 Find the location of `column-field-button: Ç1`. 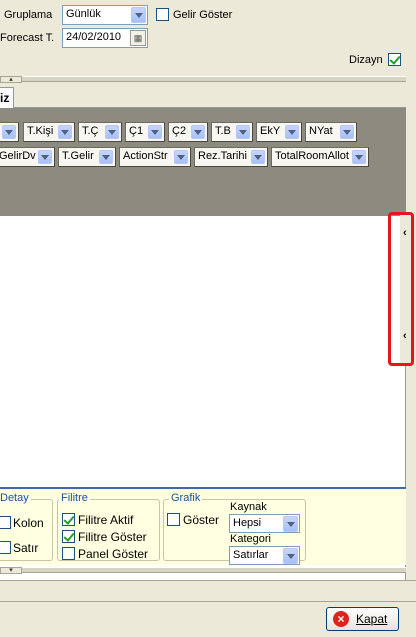

column-field-button: Ç1 is located at coordinates (145, 132).